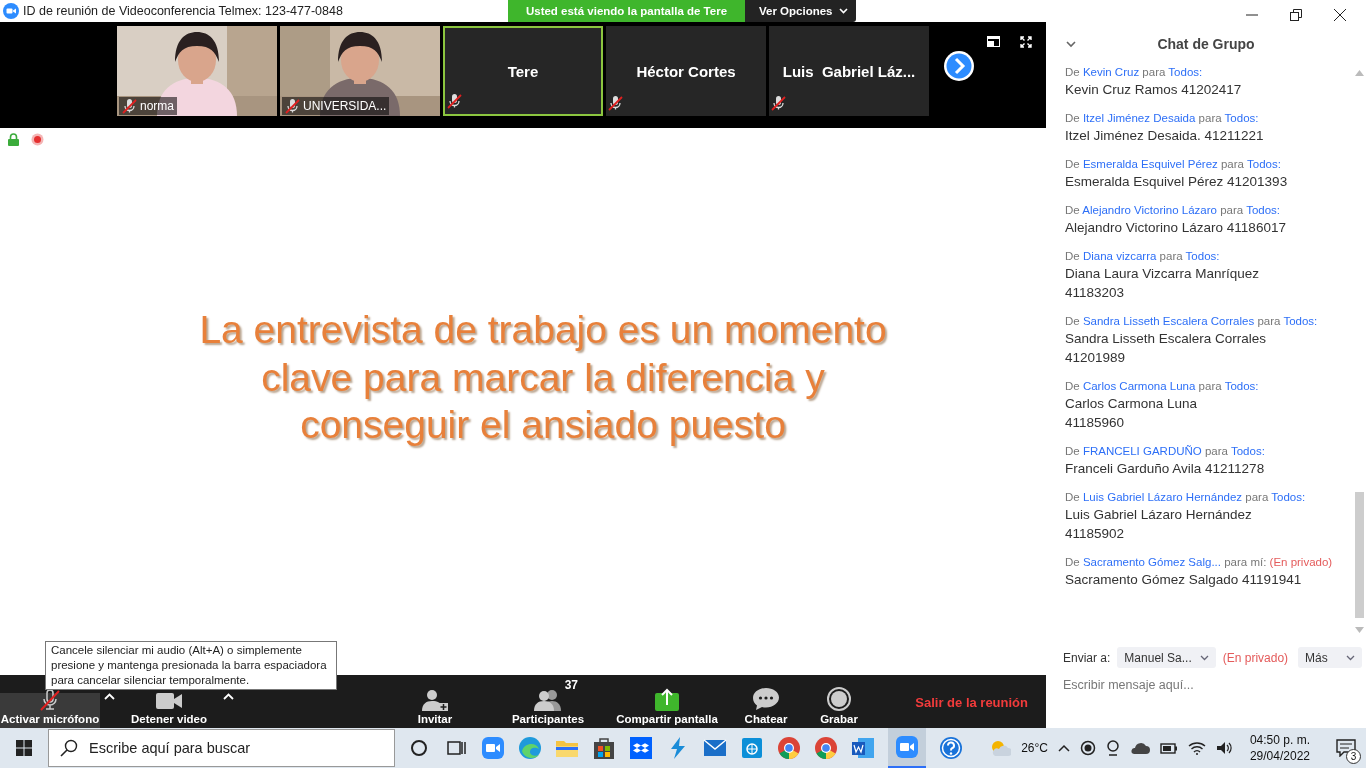  I want to click on slide-text: La entrevista de trabajo es un momento clave para marcar la diferencia y conseguir el ansiado puesto, so click(542, 378).